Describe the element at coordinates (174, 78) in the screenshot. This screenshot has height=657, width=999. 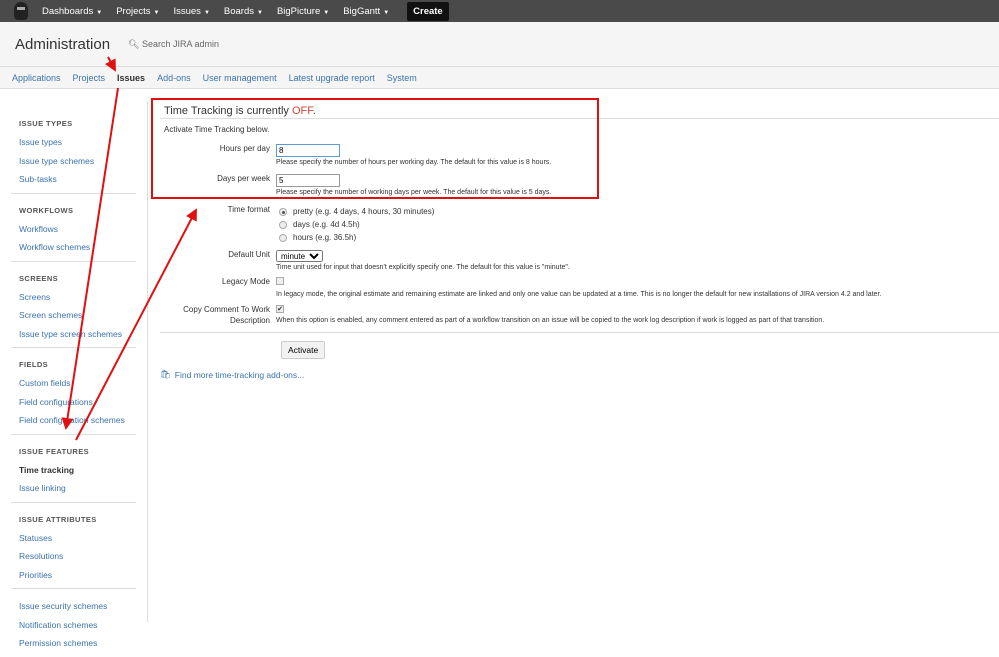
I see `tab-add-ons: Add-ons` at that location.